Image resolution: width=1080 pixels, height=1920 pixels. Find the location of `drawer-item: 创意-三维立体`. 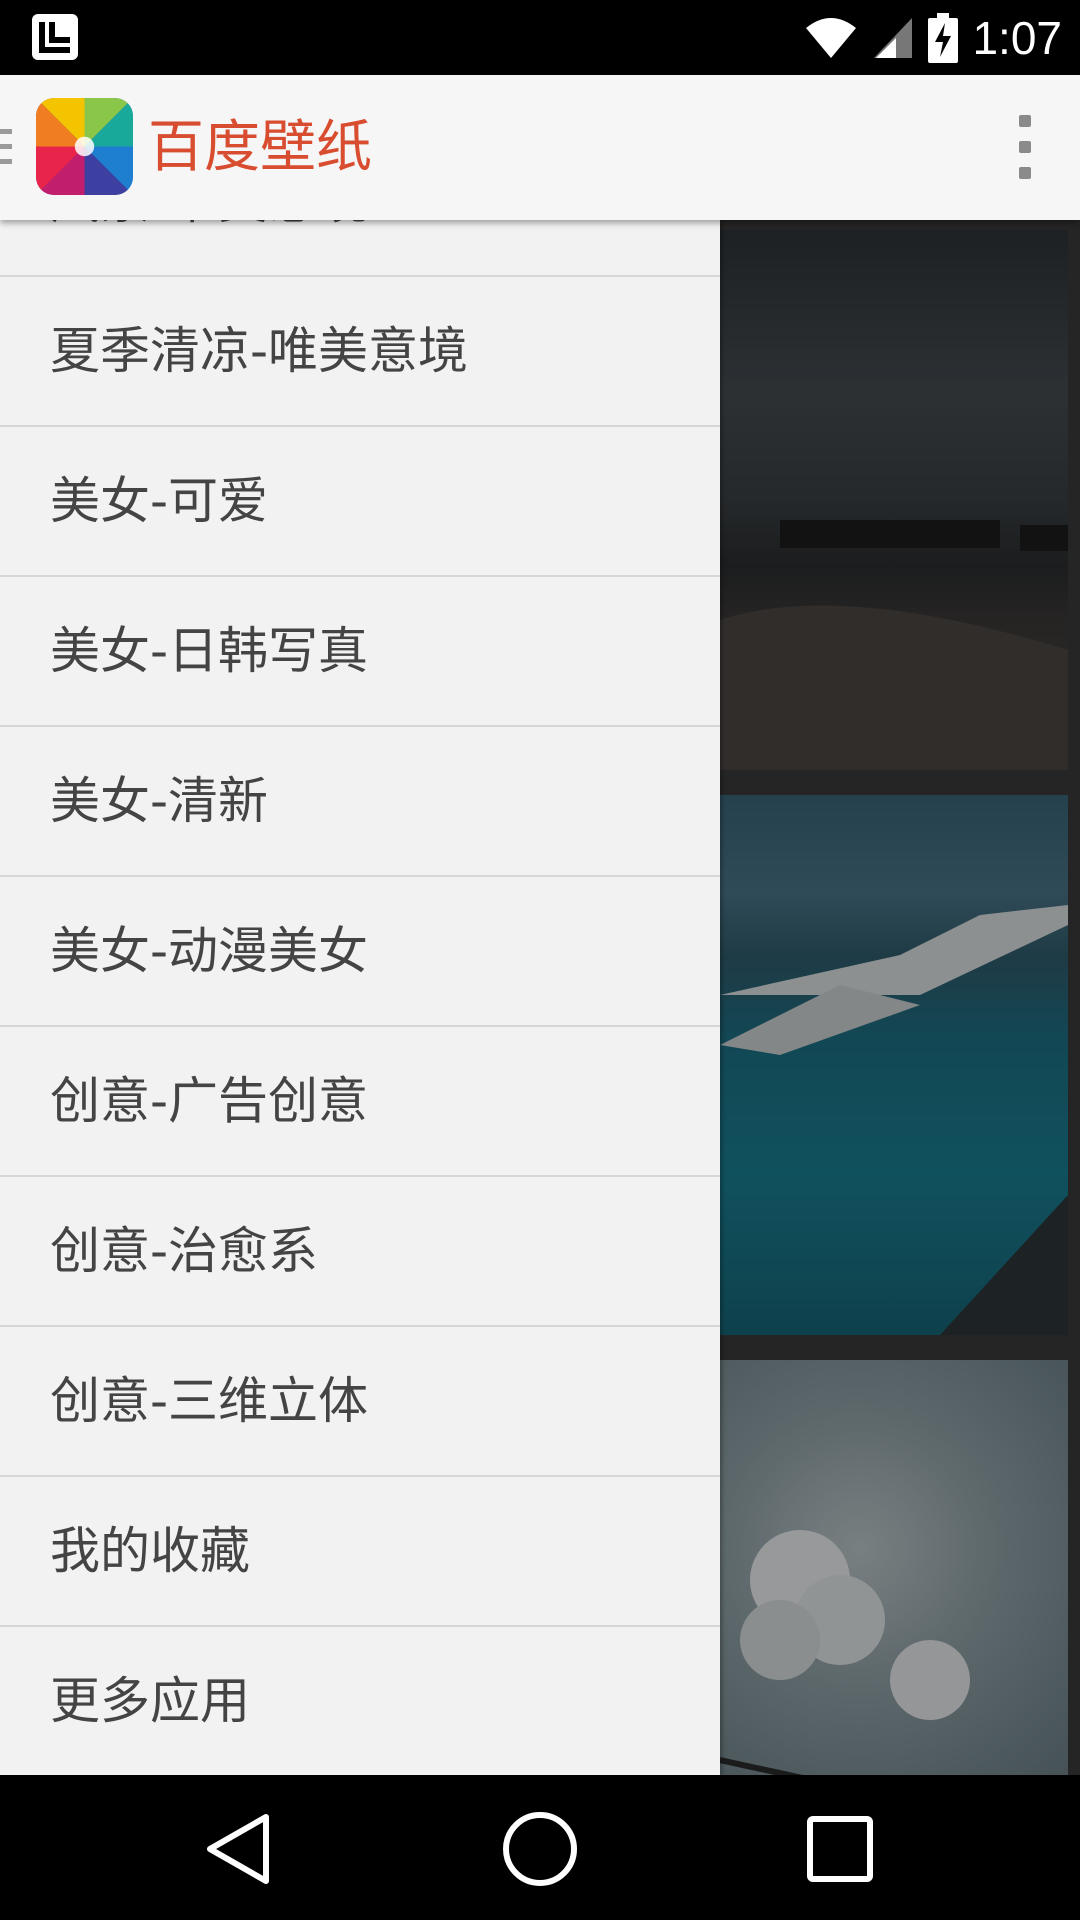

drawer-item: 创意-三维立体 is located at coordinates (360, 1402).